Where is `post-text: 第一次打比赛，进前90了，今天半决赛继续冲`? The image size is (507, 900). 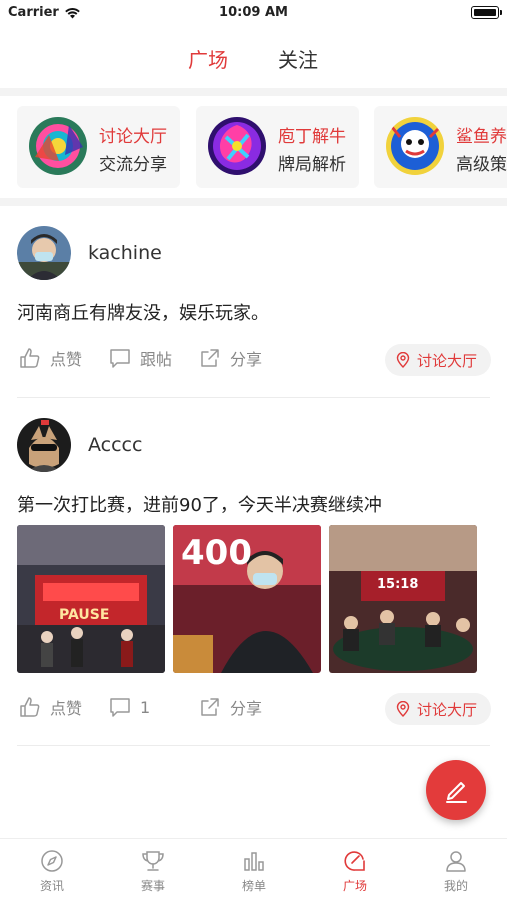
post-text: 第一次打比赛，进前90了，今天半决赛继续冲 is located at coordinates (199, 505).